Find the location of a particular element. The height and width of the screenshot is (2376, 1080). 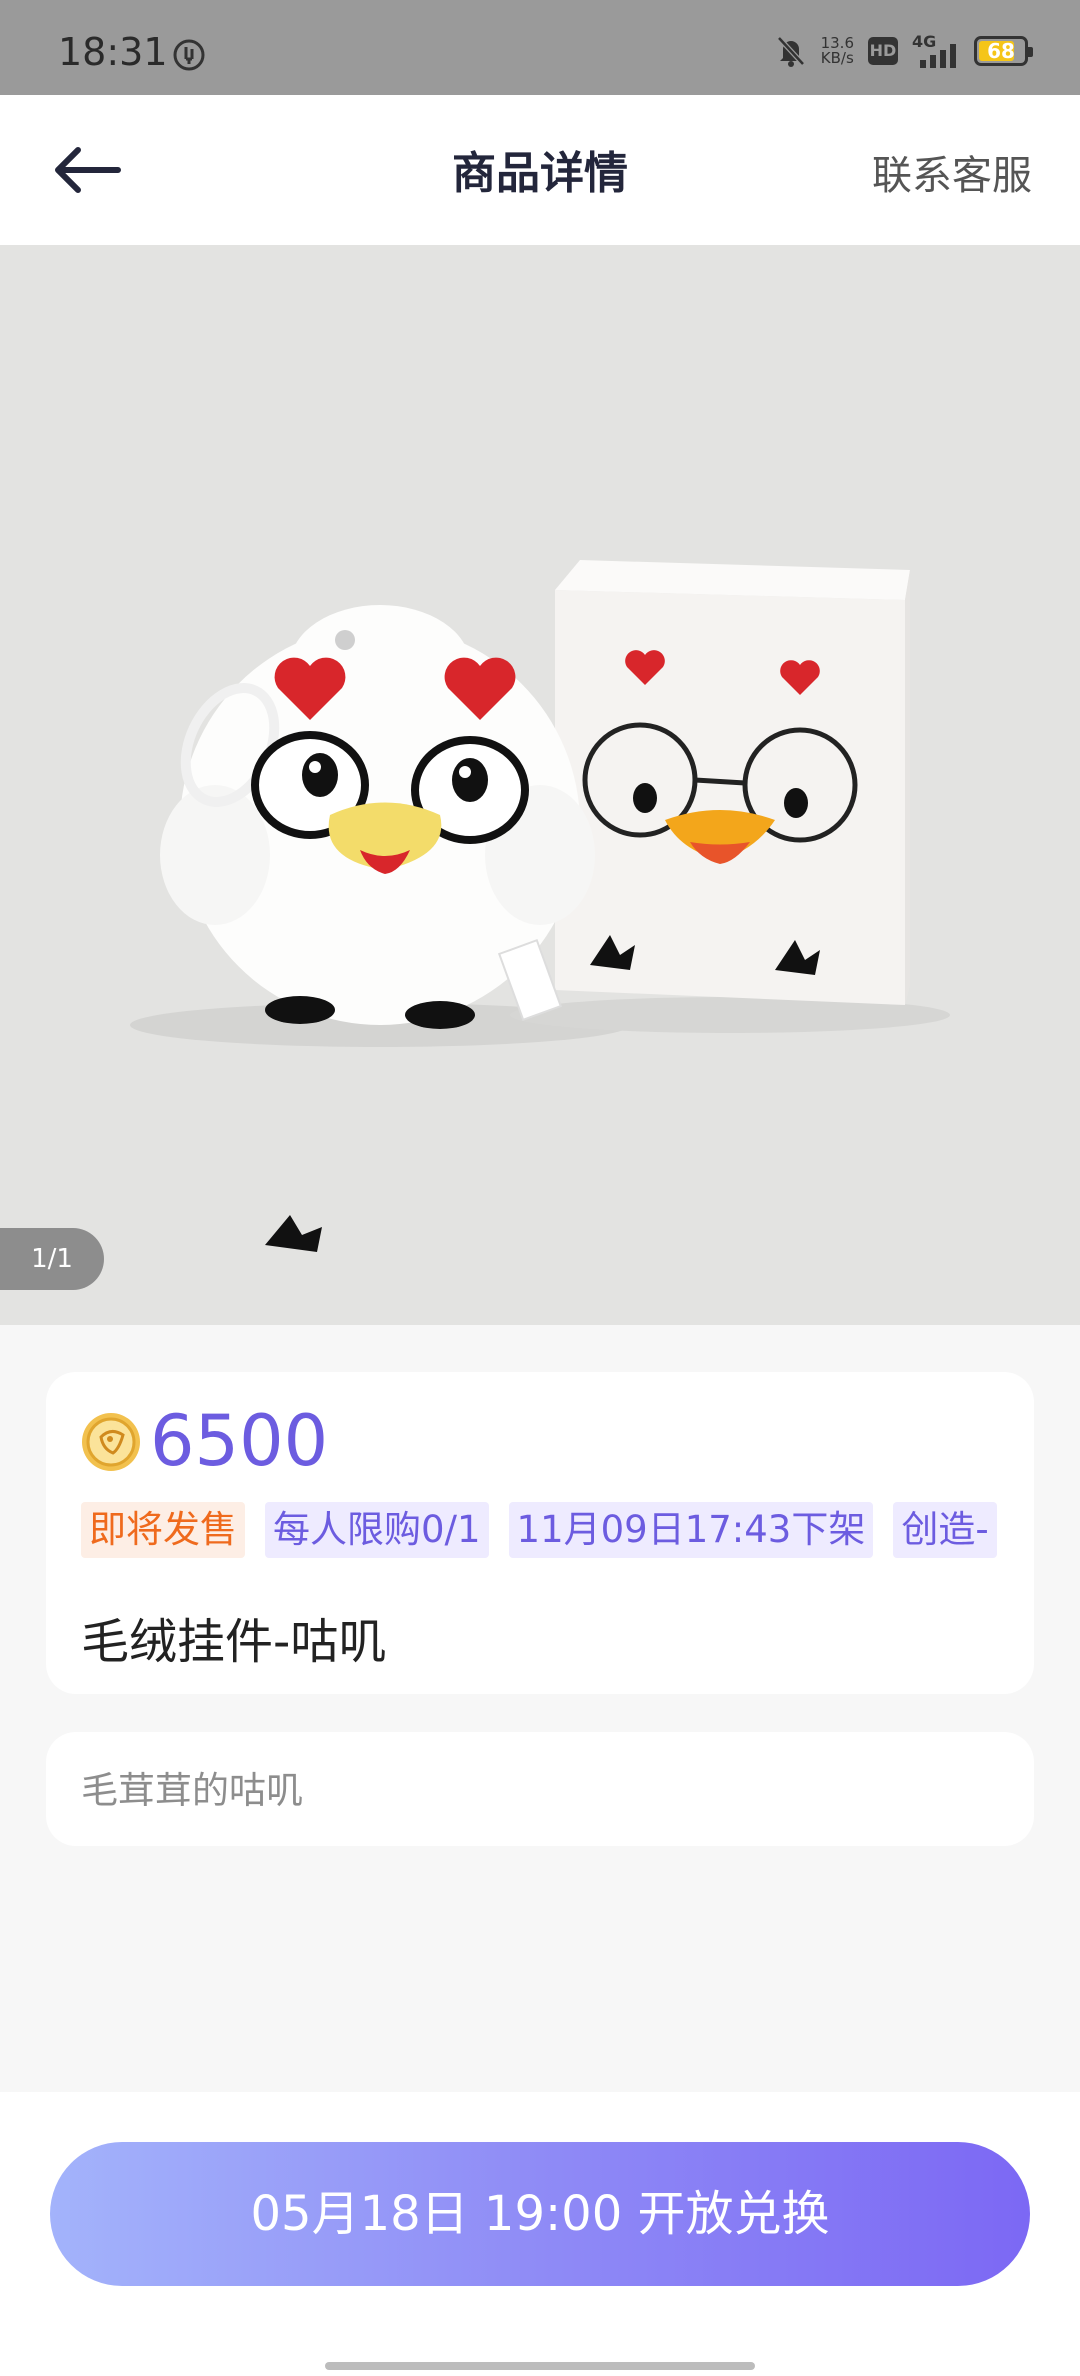

status-time: 18:31 is located at coordinates (113, 52).